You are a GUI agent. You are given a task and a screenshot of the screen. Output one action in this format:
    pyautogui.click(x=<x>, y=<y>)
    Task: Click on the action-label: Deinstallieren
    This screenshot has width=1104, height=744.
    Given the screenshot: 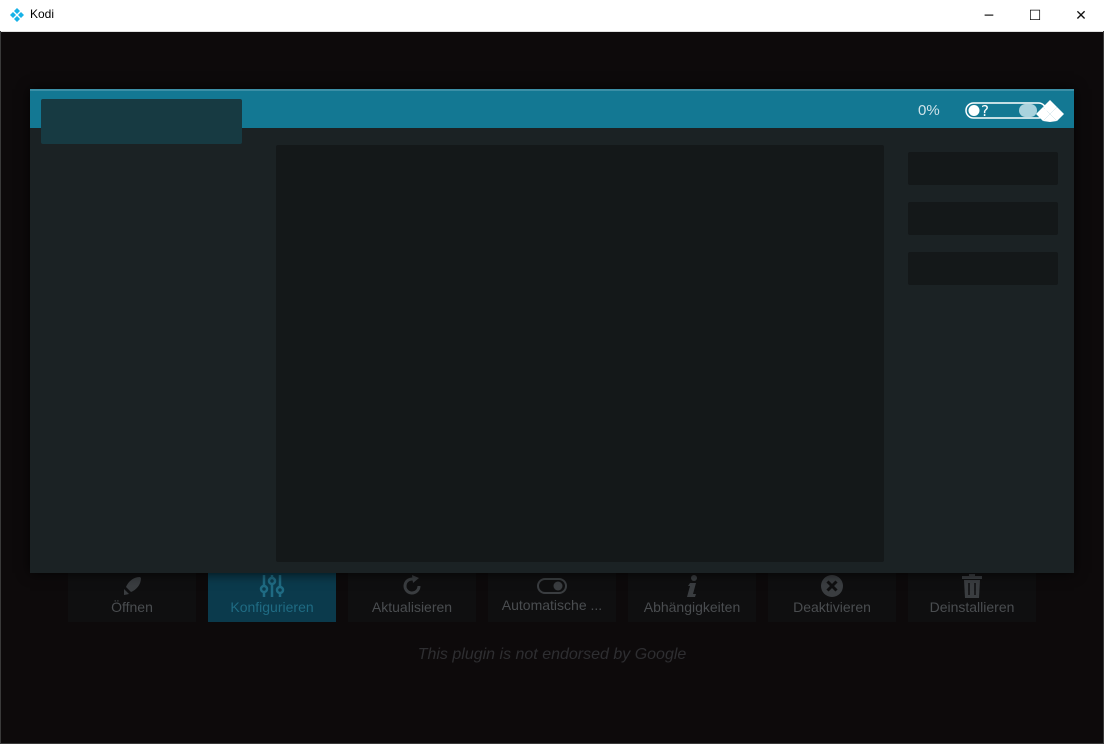 What is the action you would take?
    pyautogui.click(x=972, y=607)
    